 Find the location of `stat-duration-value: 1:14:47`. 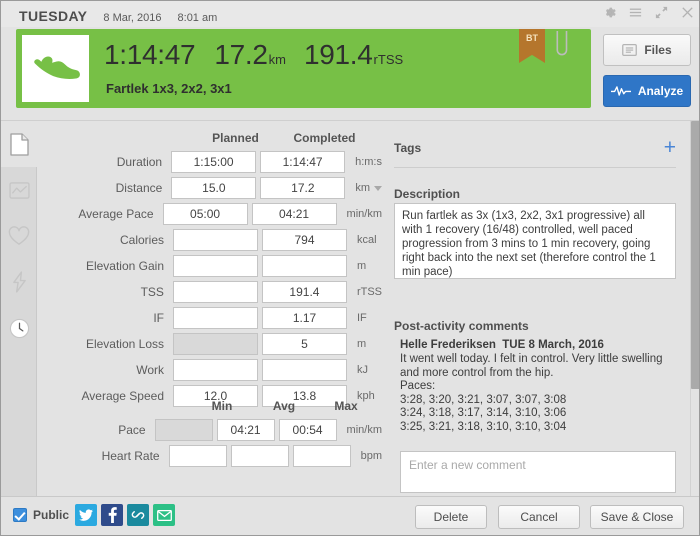

stat-duration-value: 1:14:47 is located at coordinates (150, 54).